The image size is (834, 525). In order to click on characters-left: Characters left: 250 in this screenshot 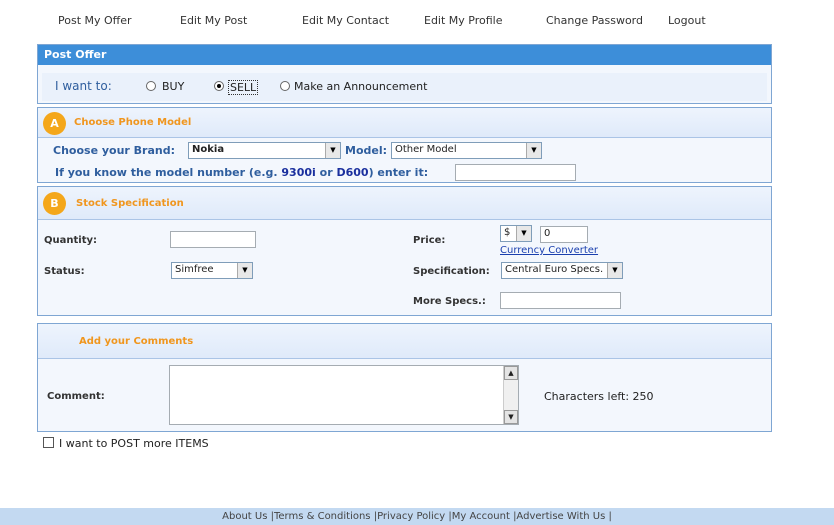, I will do `click(599, 396)`.